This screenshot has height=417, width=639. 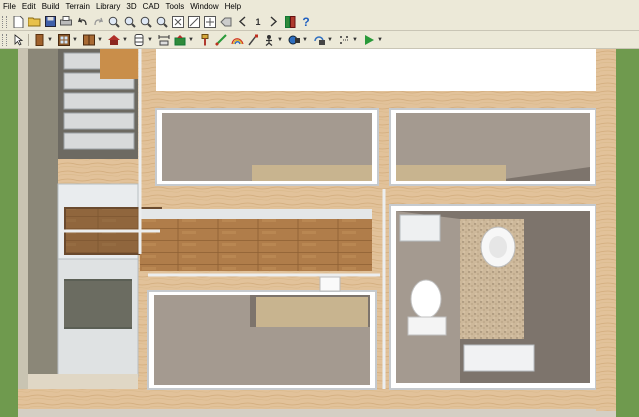 I want to click on new-file-icon, so click(x=18, y=22).